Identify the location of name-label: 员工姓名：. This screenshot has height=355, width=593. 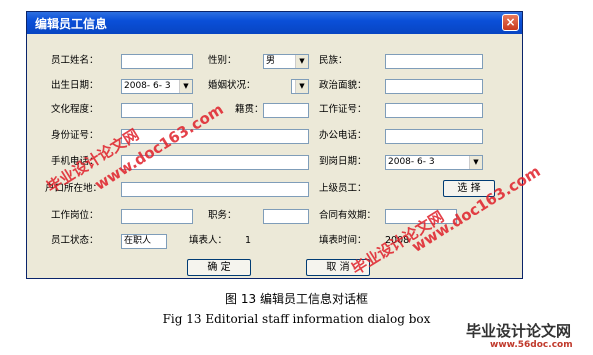
(75, 60).